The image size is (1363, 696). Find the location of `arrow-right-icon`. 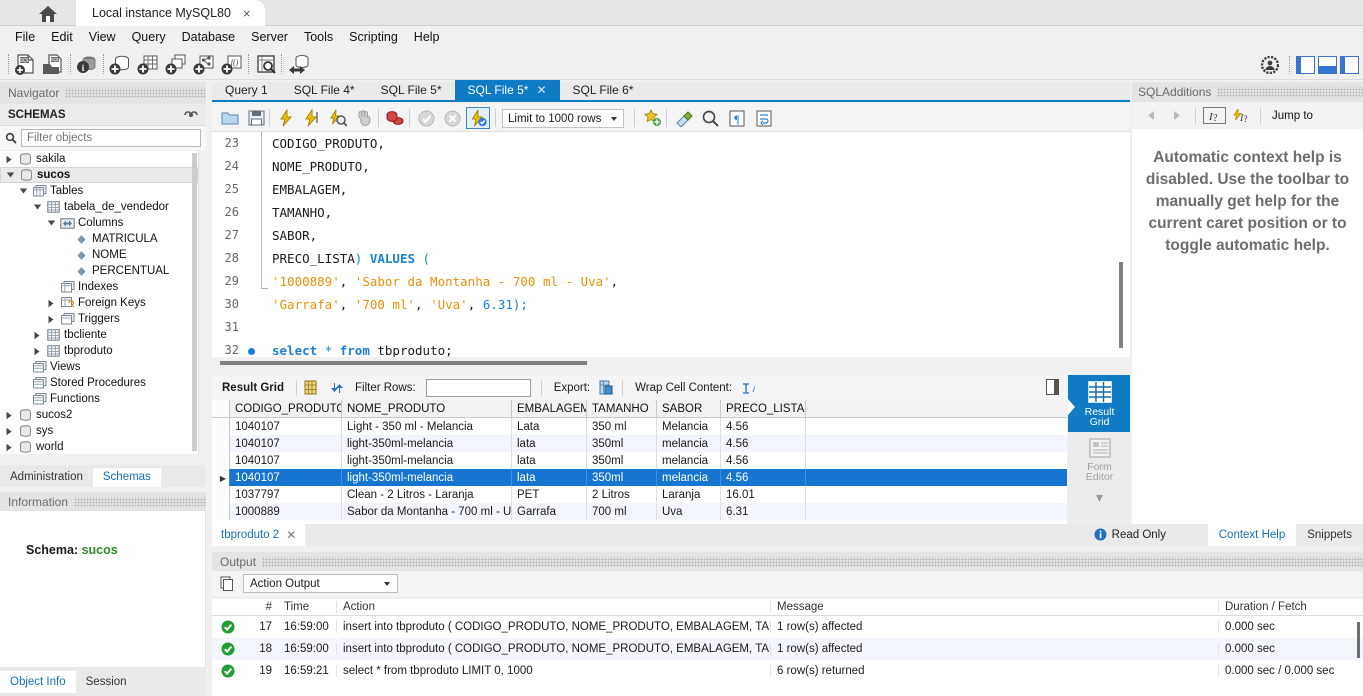

arrow-right-icon is located at coordinates (1177, 115).